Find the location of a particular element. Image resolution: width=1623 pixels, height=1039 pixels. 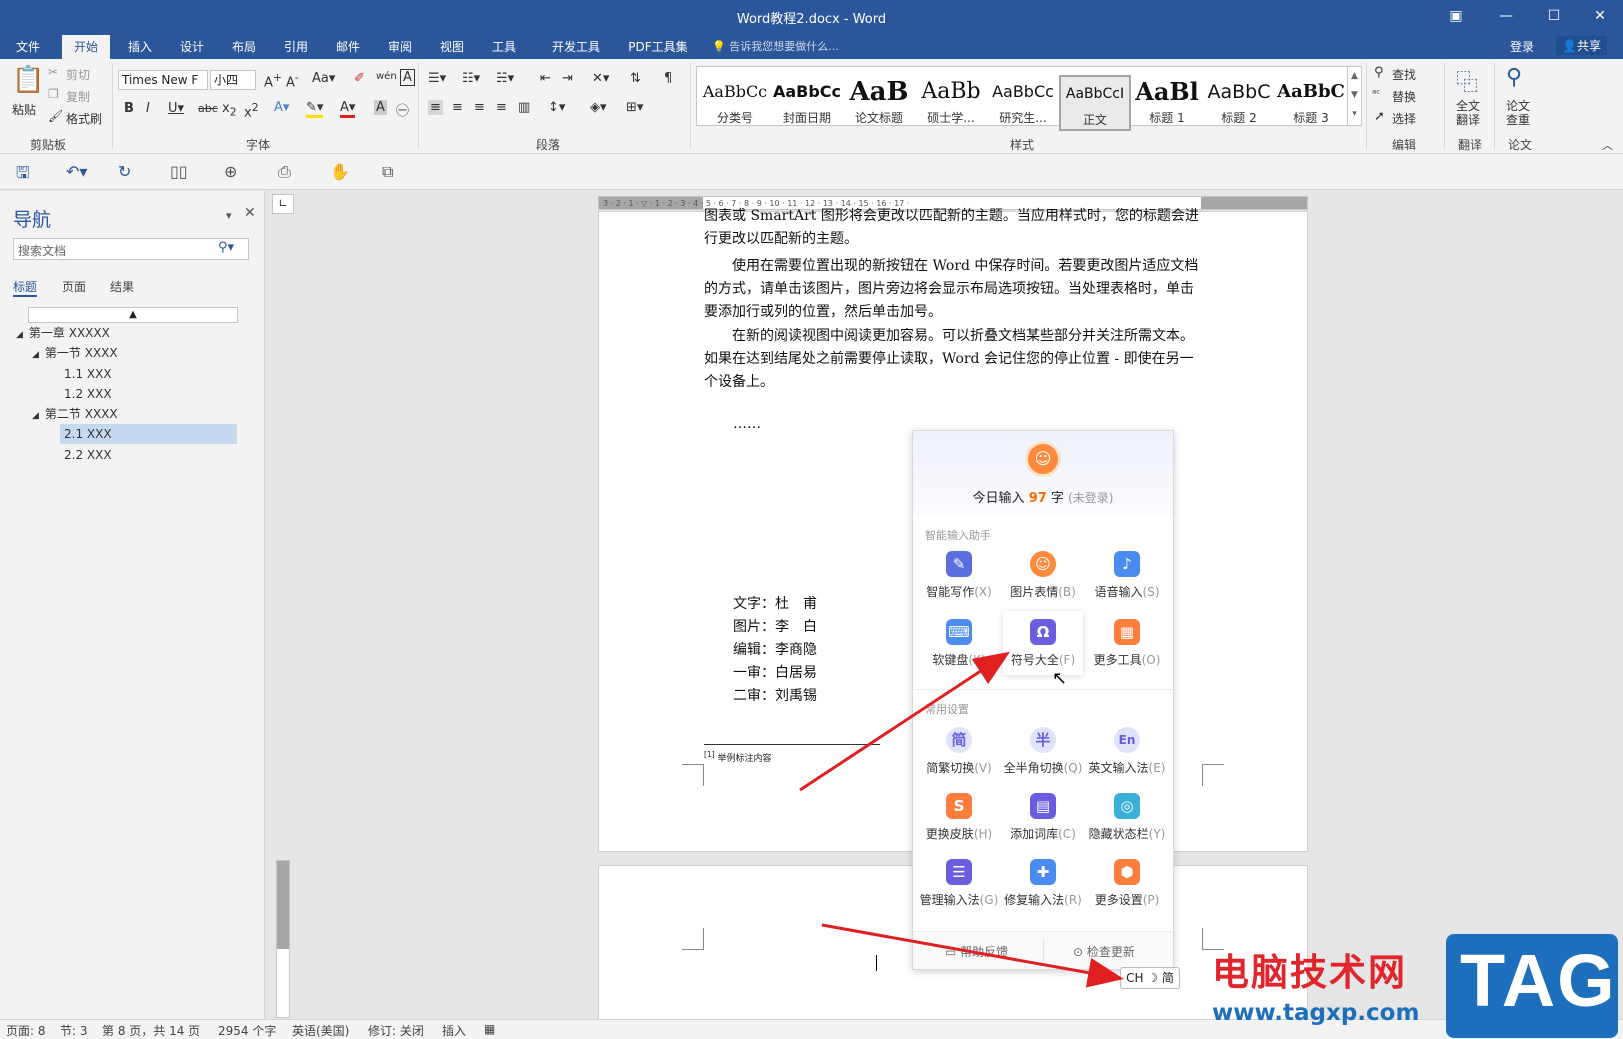

tree-item: ◢ 第二节 XXXX is located at coordinates (75, 414).